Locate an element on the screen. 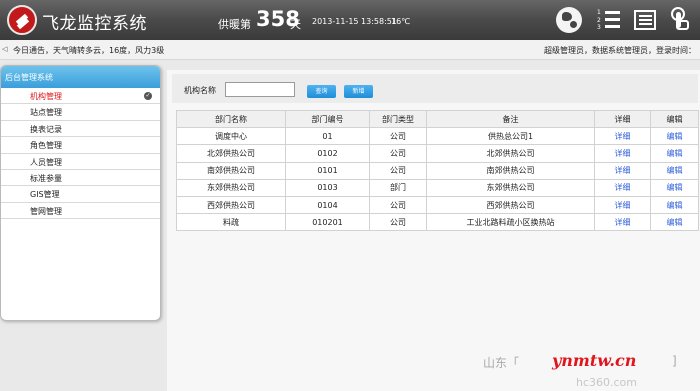 The image size is (700, 391). table-cell: 01 is located at coordinates (327, 136).